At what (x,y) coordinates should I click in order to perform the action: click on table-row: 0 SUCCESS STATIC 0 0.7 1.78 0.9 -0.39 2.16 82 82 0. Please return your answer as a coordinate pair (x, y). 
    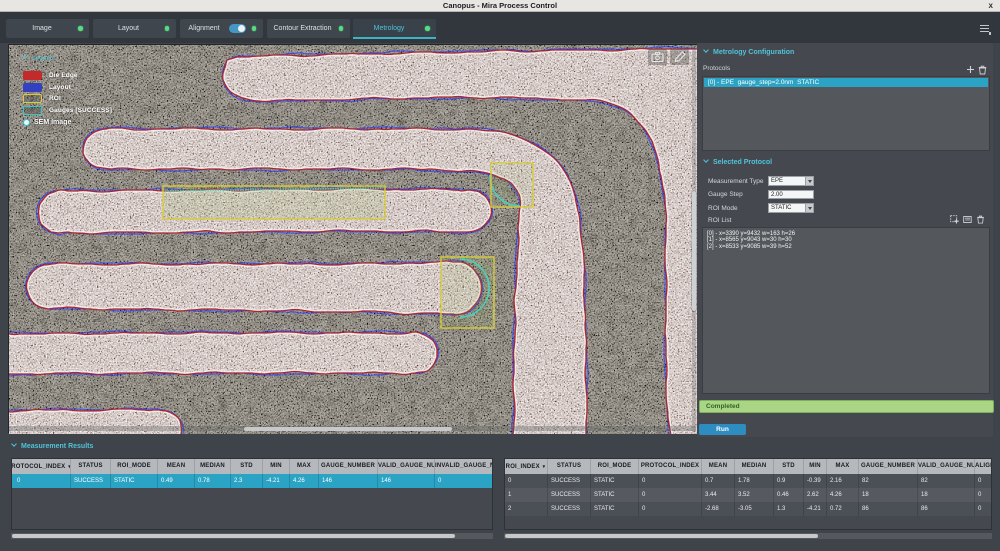
    Looking at the image, I should click on (748, 481).